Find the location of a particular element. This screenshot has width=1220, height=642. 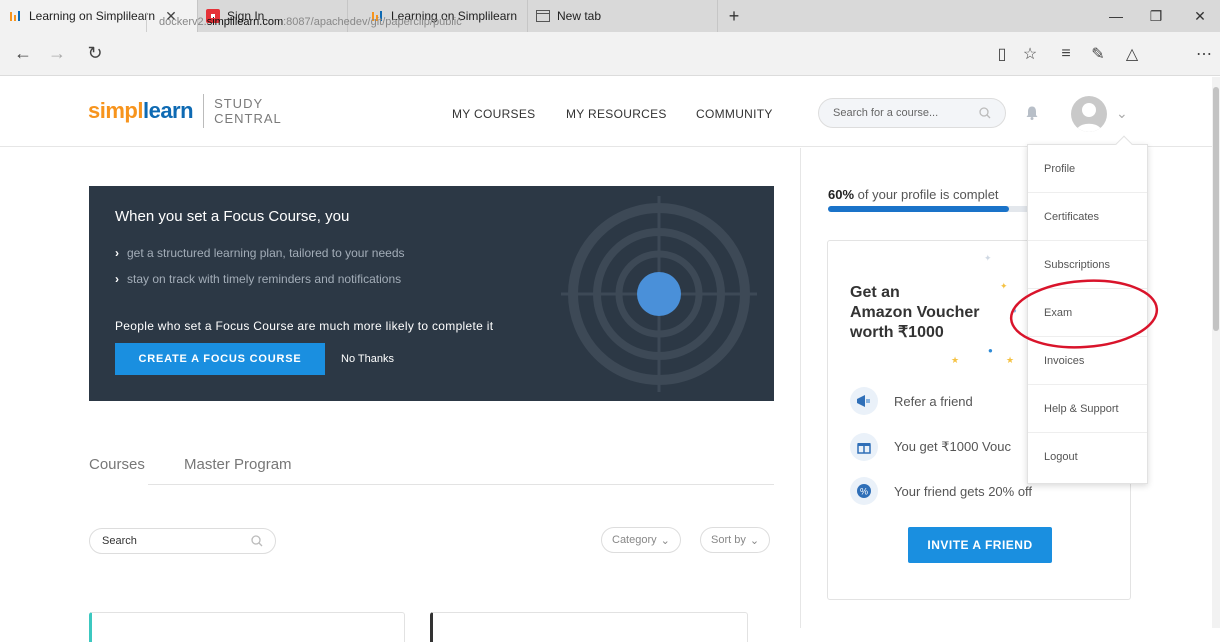

favorite-star-icon: ☆ is located at coordinates (1030, 54).